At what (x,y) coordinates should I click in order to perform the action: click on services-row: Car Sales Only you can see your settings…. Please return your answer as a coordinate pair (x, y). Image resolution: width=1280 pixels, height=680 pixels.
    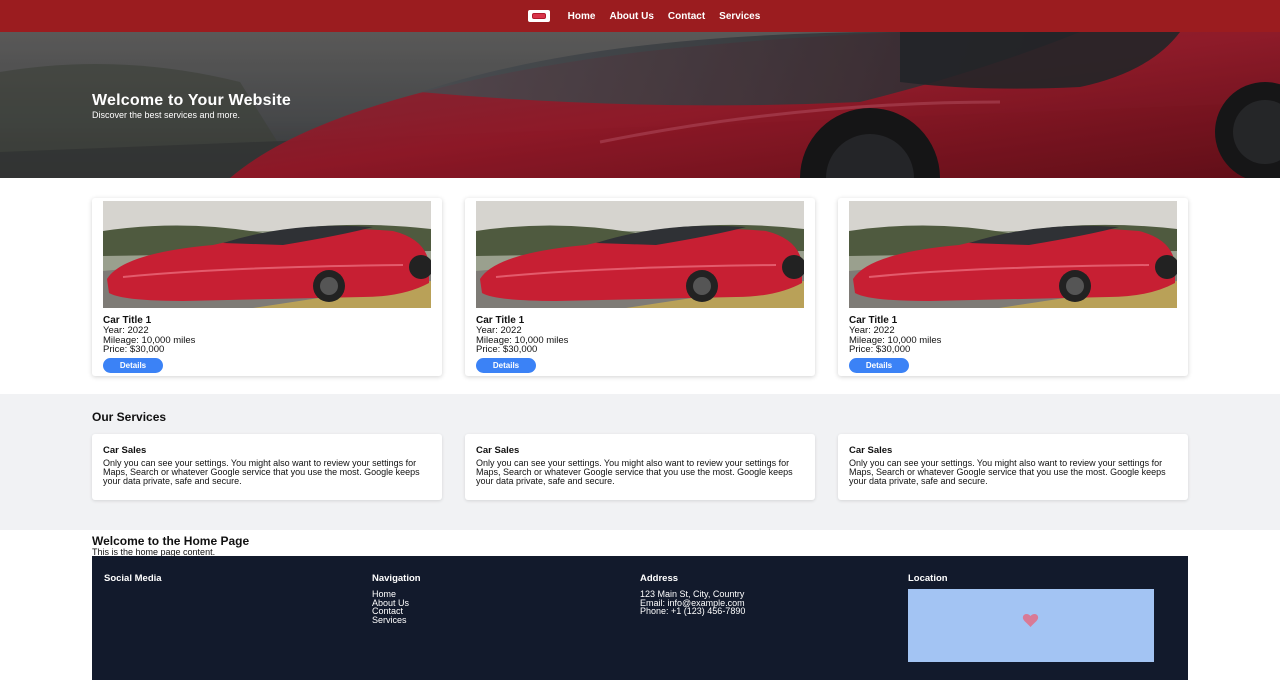
    Looking at the image, I should click on (640, 467).